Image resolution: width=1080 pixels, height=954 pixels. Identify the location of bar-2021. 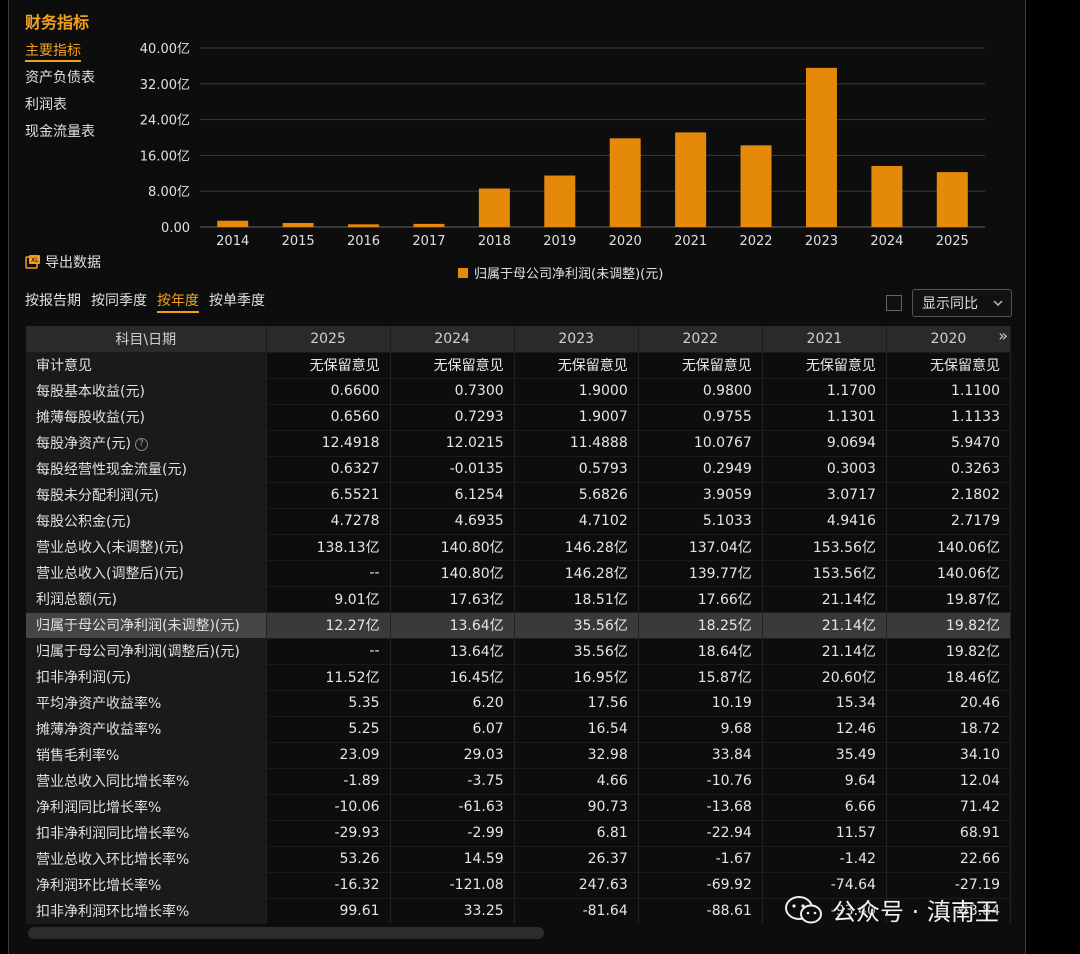
(691, 179).